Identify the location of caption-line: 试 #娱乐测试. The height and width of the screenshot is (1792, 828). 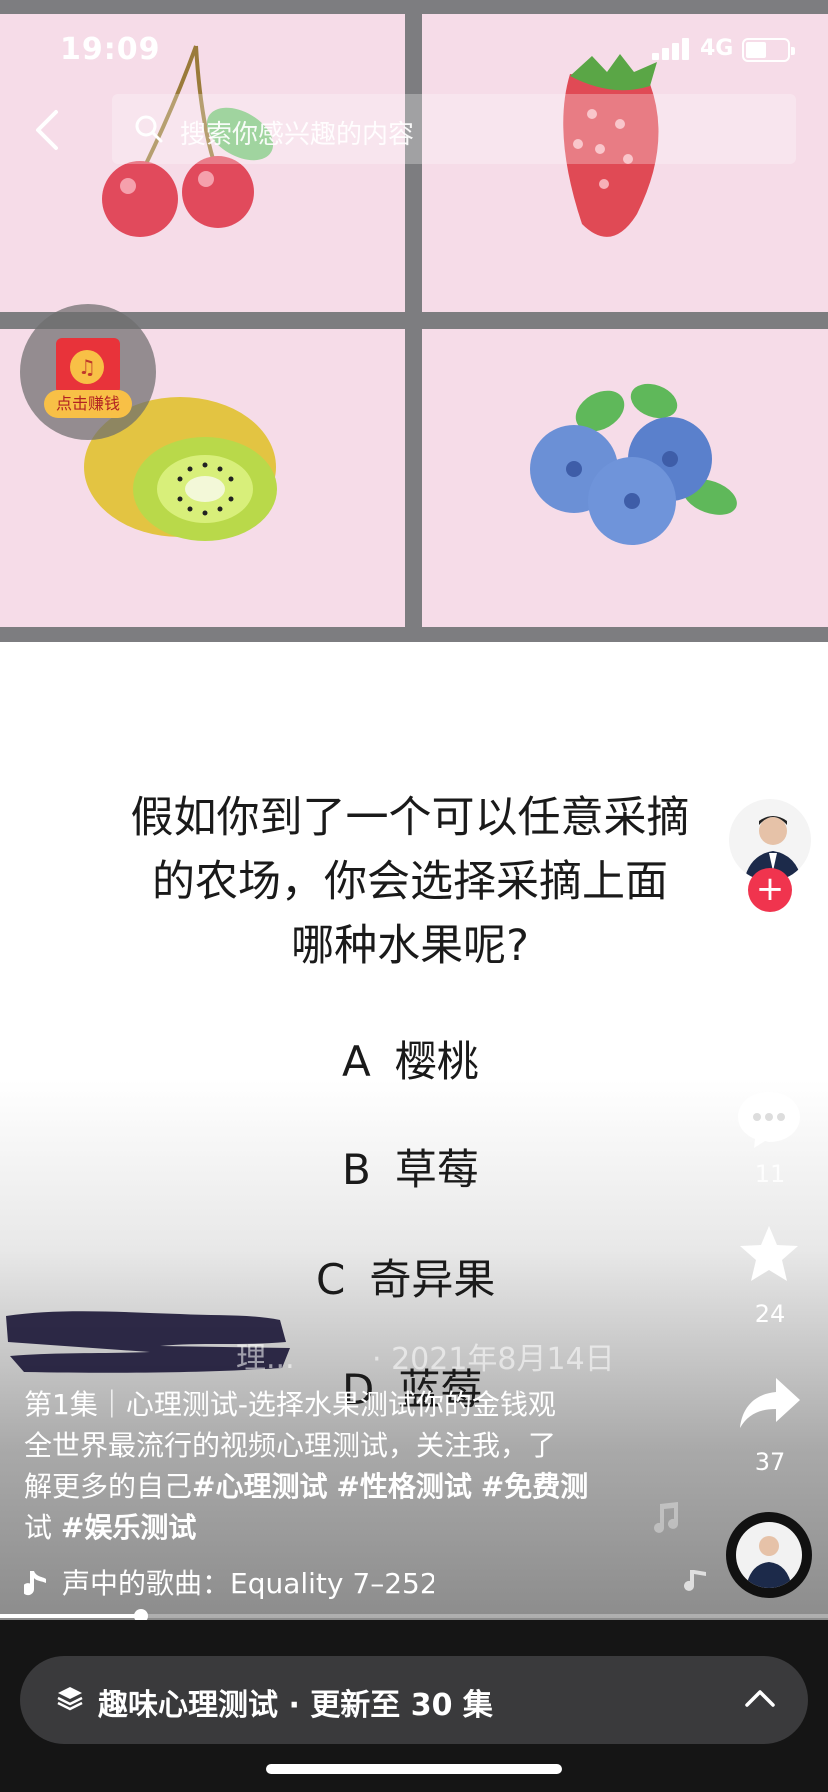
(324, 1527).